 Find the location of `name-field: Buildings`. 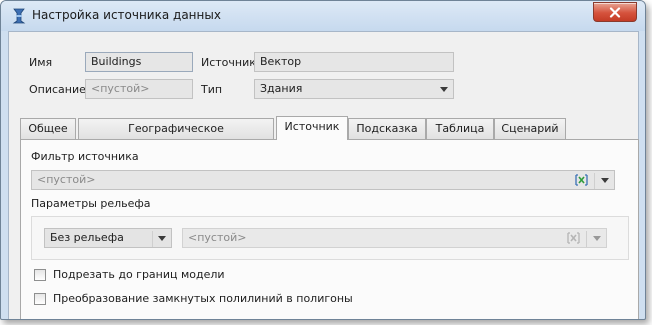

name-field: Buildings is located at coordinates (139, 62).